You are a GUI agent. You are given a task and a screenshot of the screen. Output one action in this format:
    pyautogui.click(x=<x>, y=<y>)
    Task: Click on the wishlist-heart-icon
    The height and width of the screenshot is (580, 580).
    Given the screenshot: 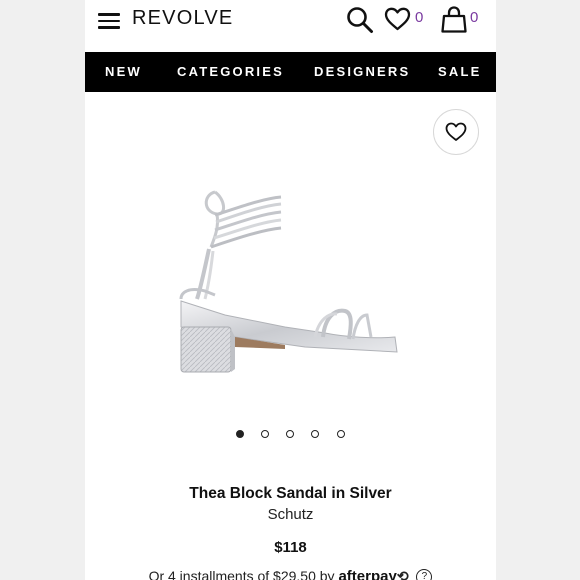 What is the action you would take?
    pyautogui.click(x=397, y=19)
    